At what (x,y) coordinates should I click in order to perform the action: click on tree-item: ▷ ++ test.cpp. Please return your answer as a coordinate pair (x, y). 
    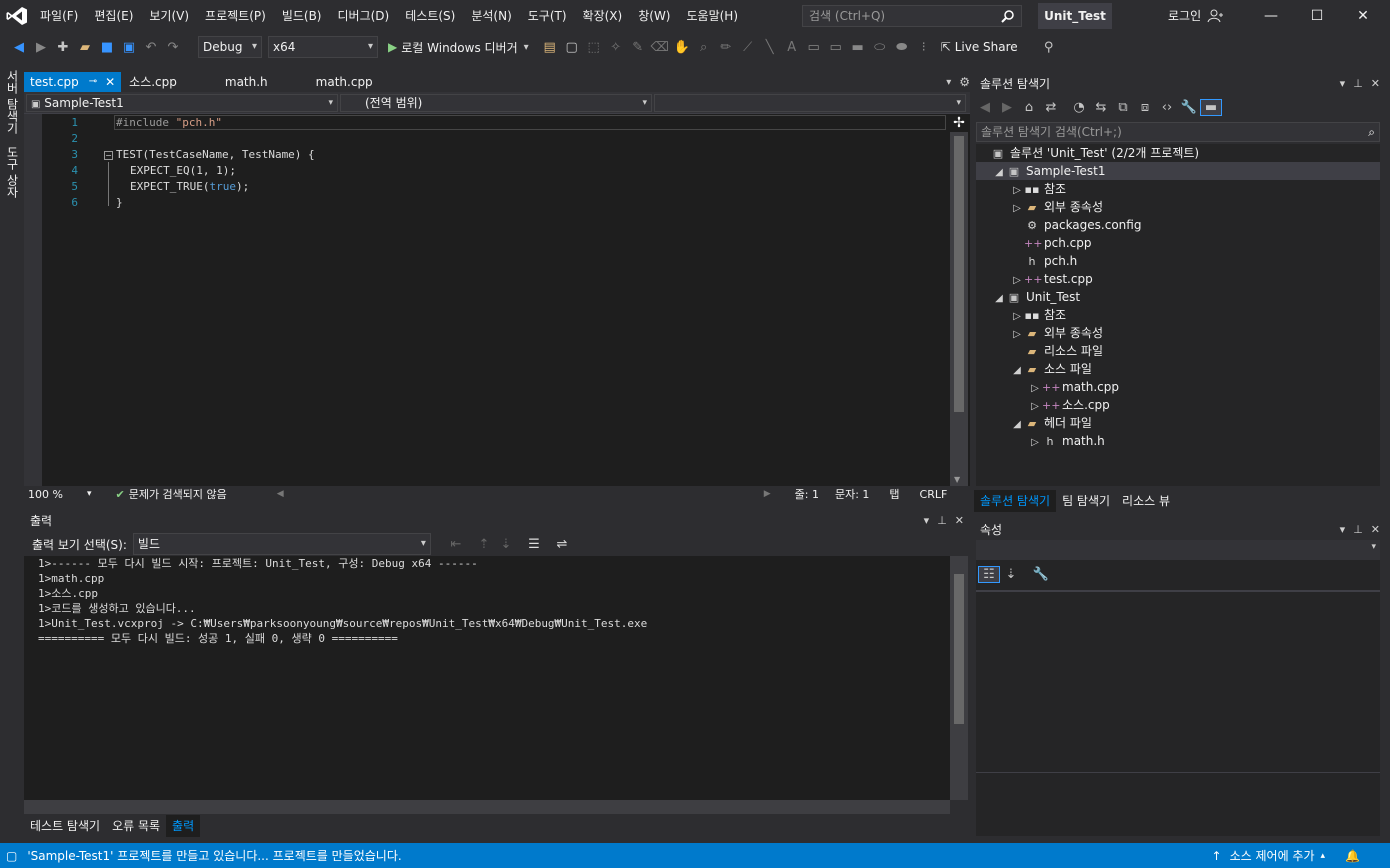
    Looking at the image, I should click on (1178, 279).